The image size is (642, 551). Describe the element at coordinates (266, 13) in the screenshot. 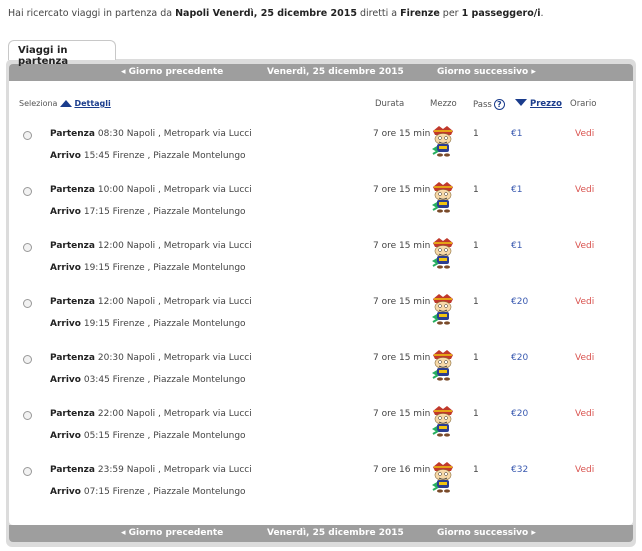

I see `summary-origin-date: Napoli Venerdì, 25 dicembre 2015` at that location.